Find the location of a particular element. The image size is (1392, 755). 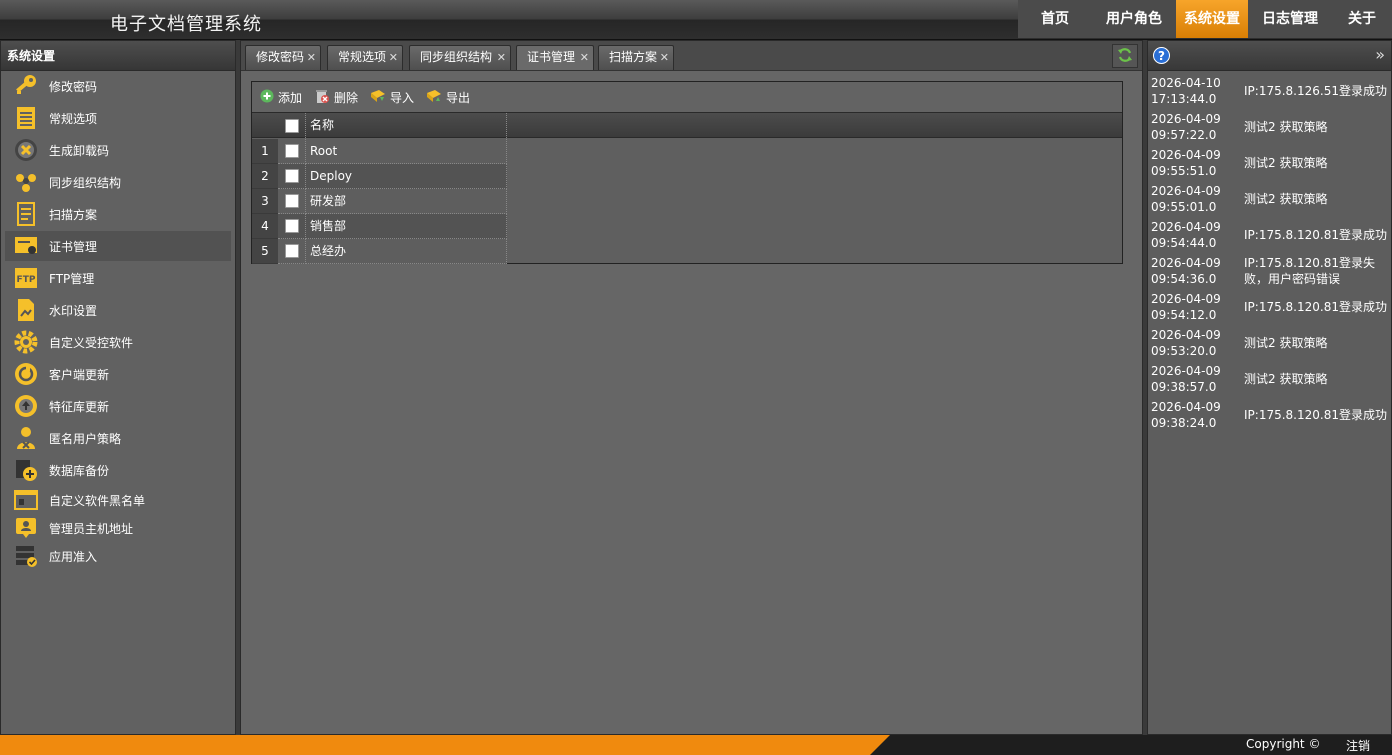

sidebar-item-software-blacklist: 自定义软件黑名单 is located at coordinates (118, 500).